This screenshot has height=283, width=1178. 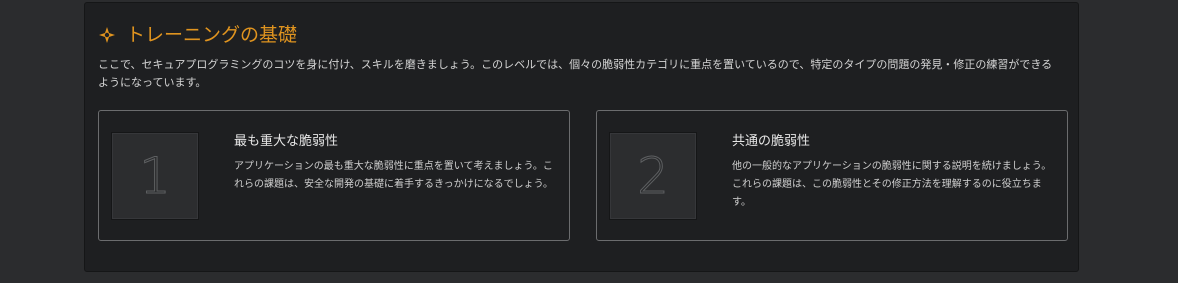 I want to click on compass-star-icon, so click(x=107, y=35).